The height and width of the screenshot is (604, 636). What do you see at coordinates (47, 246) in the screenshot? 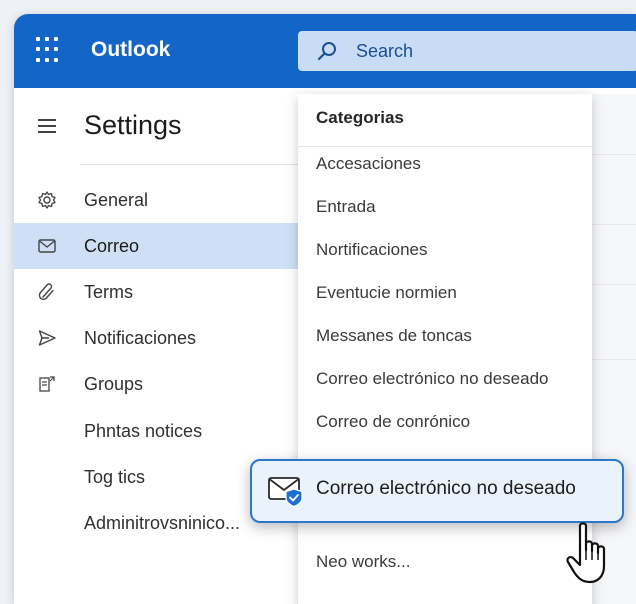
I see `mail-icon` at bounding box center [47, 246].